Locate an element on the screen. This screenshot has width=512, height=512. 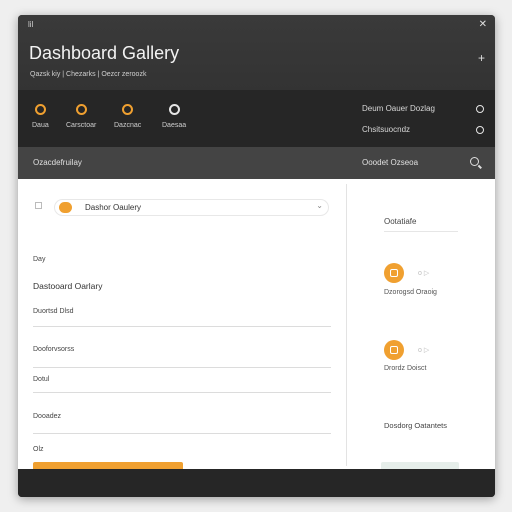
option-label-2: Chsitsuocndz is located at coordinates (386, 129).